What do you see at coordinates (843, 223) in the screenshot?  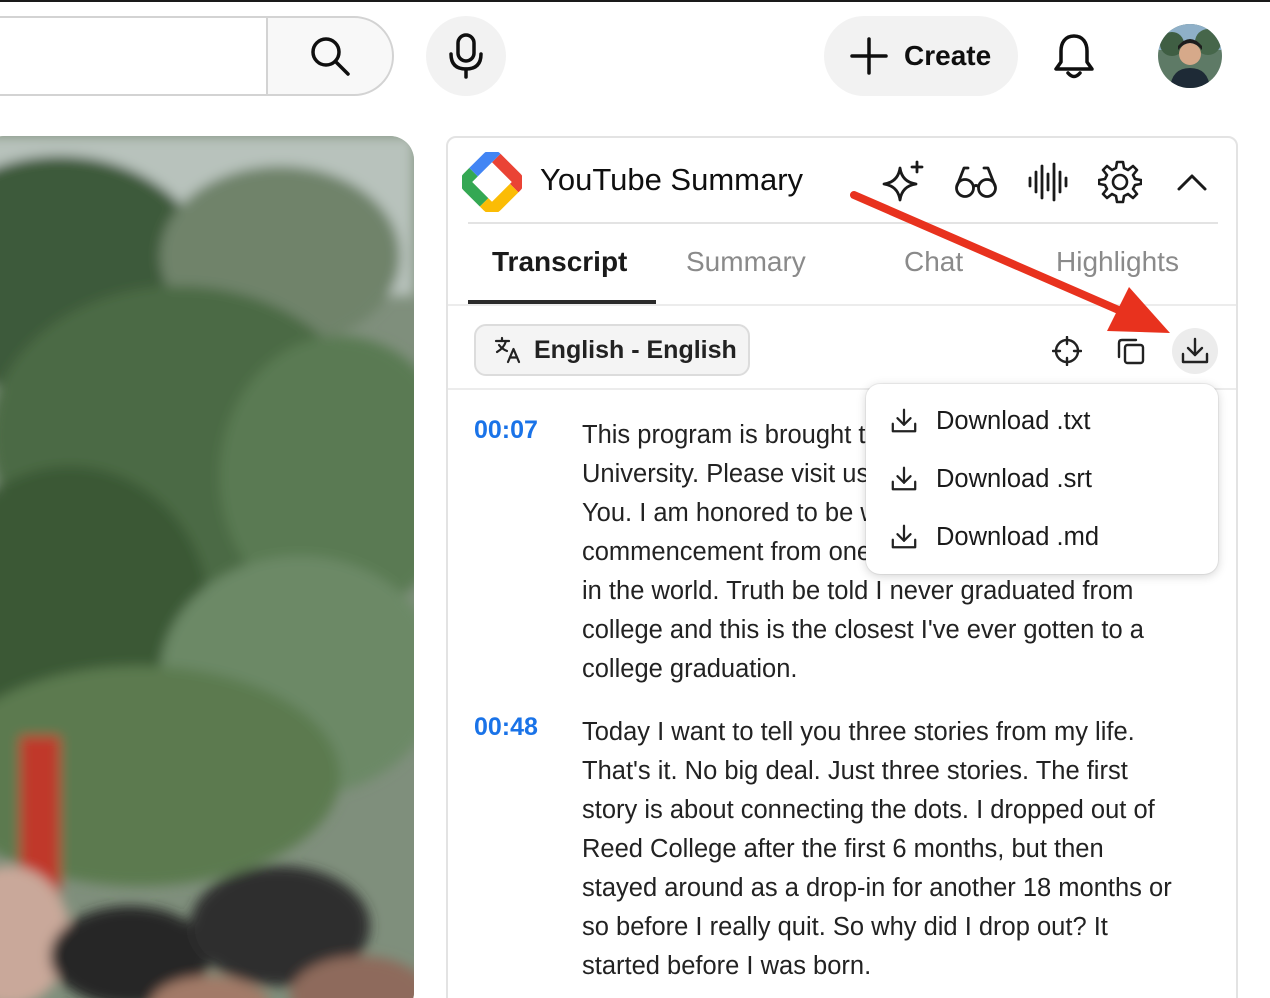 I see `header-divider` at bounding box center [843, 223].